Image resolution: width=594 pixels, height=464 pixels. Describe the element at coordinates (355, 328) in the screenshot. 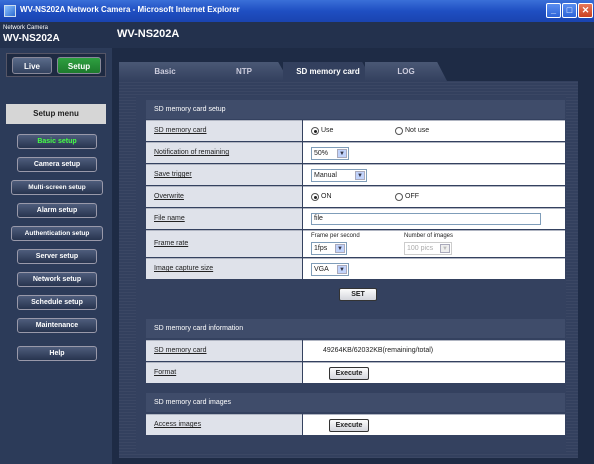

I see `sd-info-header: SD memory card information` at that location.